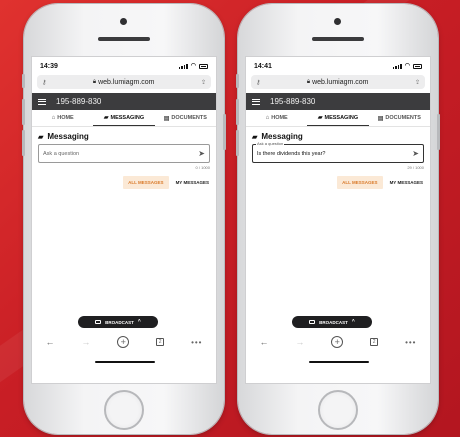 The image size is (460, 437). Describe the element at coordinates (61, 153) in the screenshot. I see `question-placeholder: Ask a question` at that location.